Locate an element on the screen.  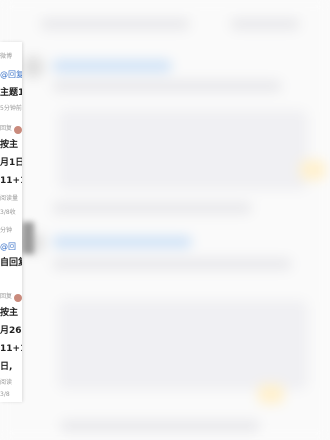
notification-link: @回复 is located at coordinates (11, 75).